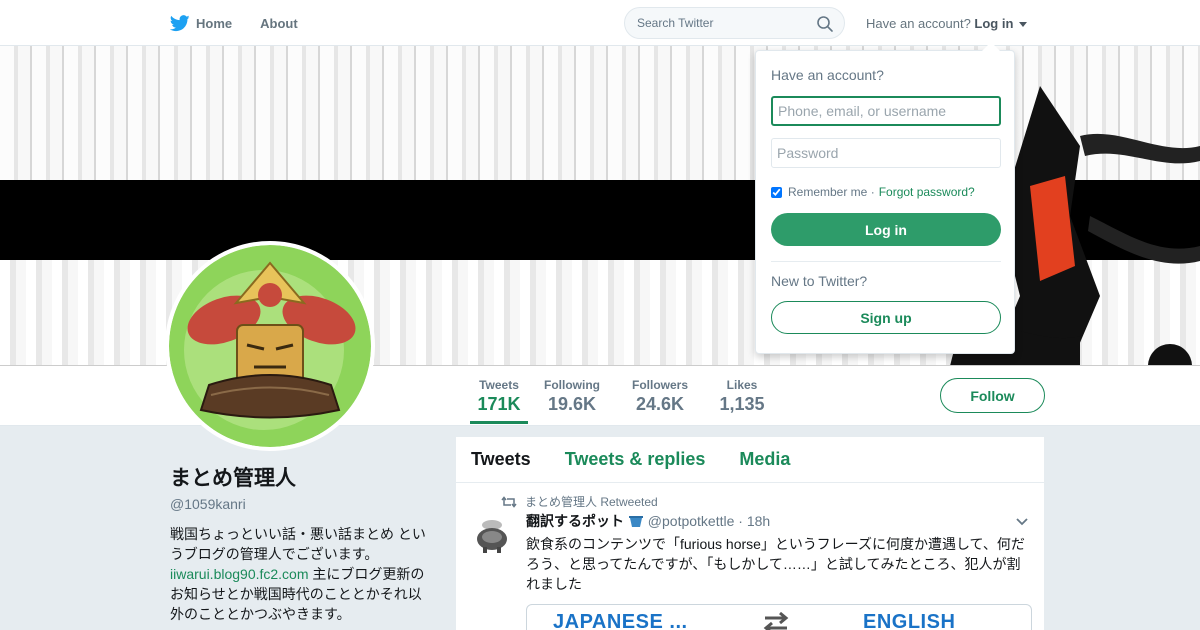 The height and width of the screenshot is (630, 1200). What do you see at coordinates (301, 477) in the screenshot?
I see `profile-name: まとめ管理人` at bounding box center [301, 477].